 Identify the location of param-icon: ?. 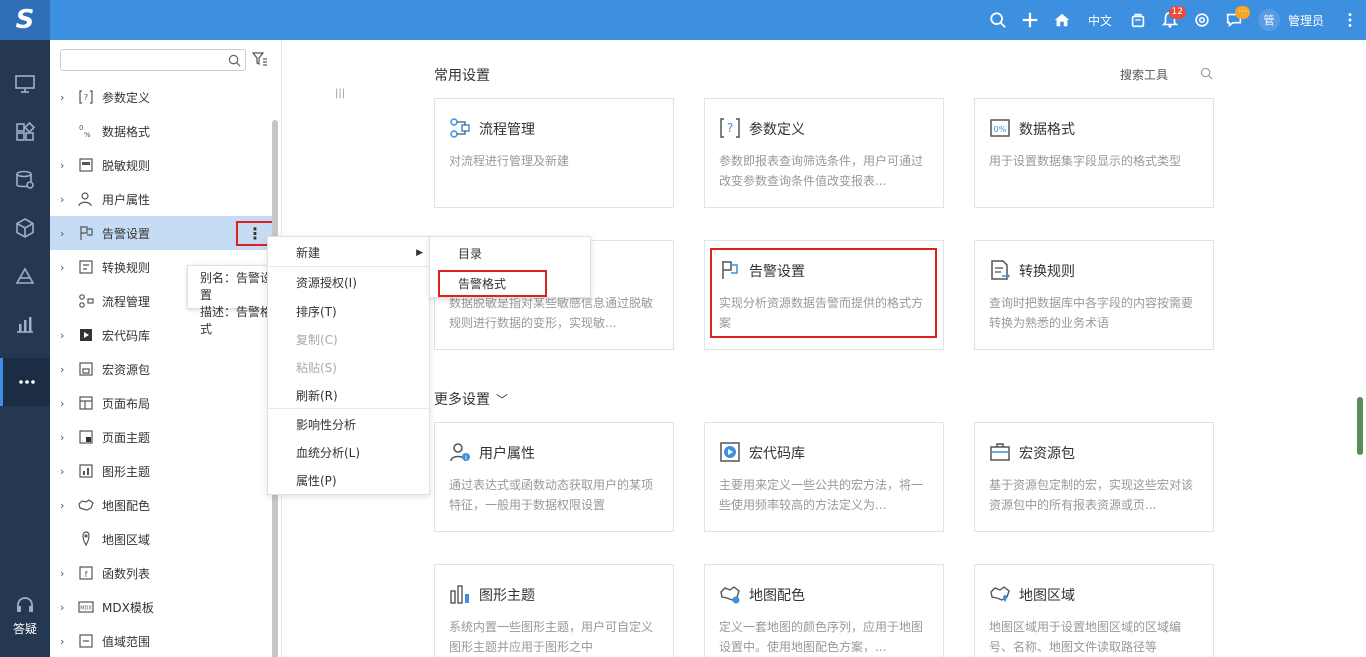
(86, 97).